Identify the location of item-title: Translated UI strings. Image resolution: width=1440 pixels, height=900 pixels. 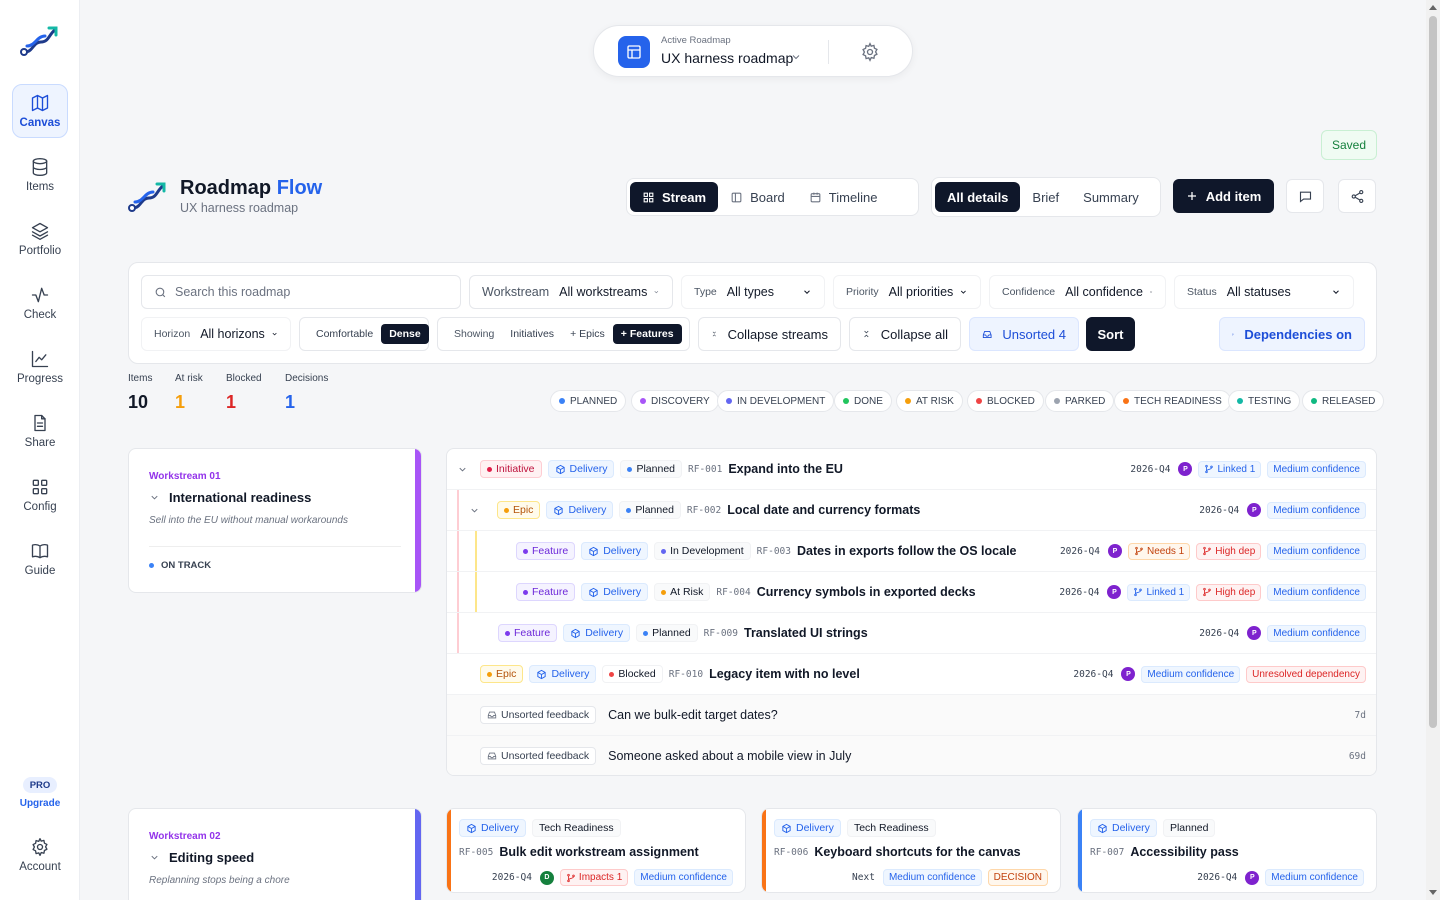
(806, 633).